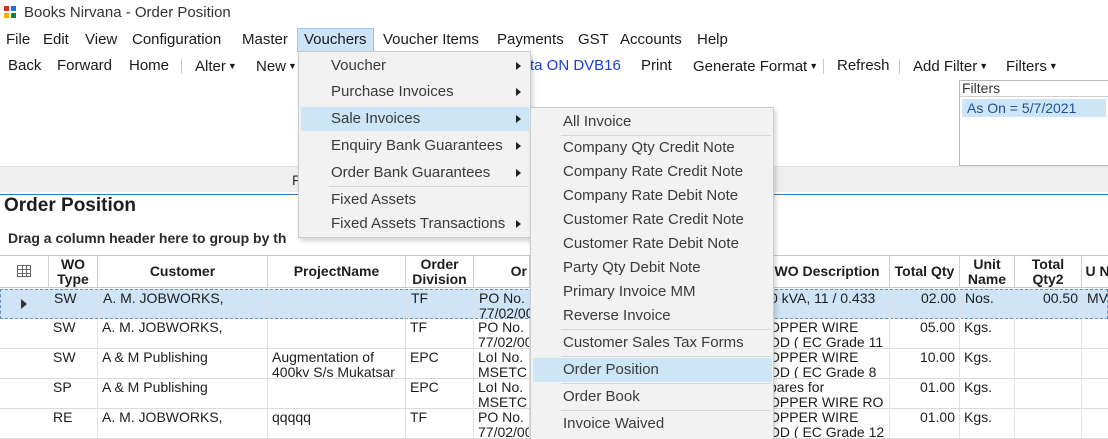 The image size is (1108, 439). I want to click on menuitem-purchase-invoices: Purchase Invoices, so click(415, 92).